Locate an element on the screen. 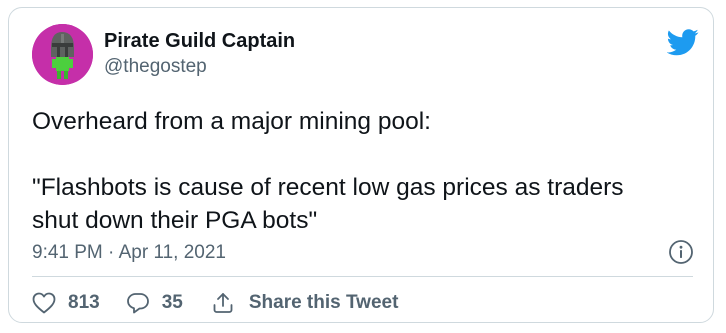 Image resolution: width=726 pixels, height=333 pixels. share-label: Share this Tweet is located at coordinates (323, 302).